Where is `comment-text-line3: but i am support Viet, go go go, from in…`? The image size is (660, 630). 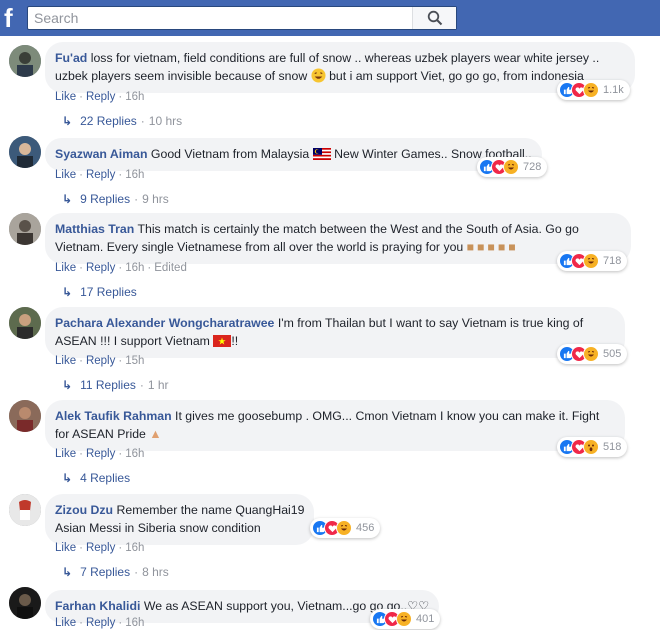 comment-text-line3: but i am support Viet, go go go, from in… is located at coordinates (456, 76).